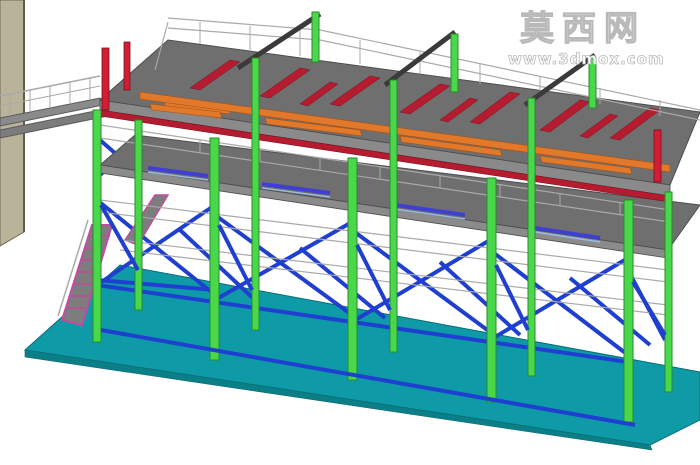 This screenshot has height=465, width=700. Describe the element at coordinates (586, 59) in the screenshot. I see `watermark-url: www.3dmox.com` at that location.